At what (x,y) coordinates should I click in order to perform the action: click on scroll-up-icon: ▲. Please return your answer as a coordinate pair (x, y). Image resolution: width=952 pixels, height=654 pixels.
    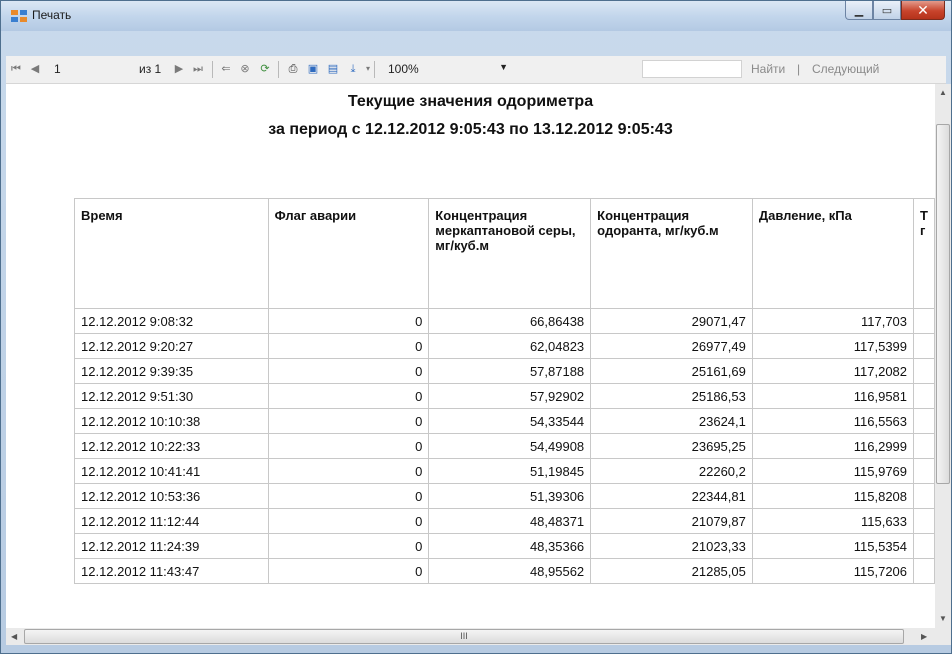
    Looking at the image, I should click on (943, 92).